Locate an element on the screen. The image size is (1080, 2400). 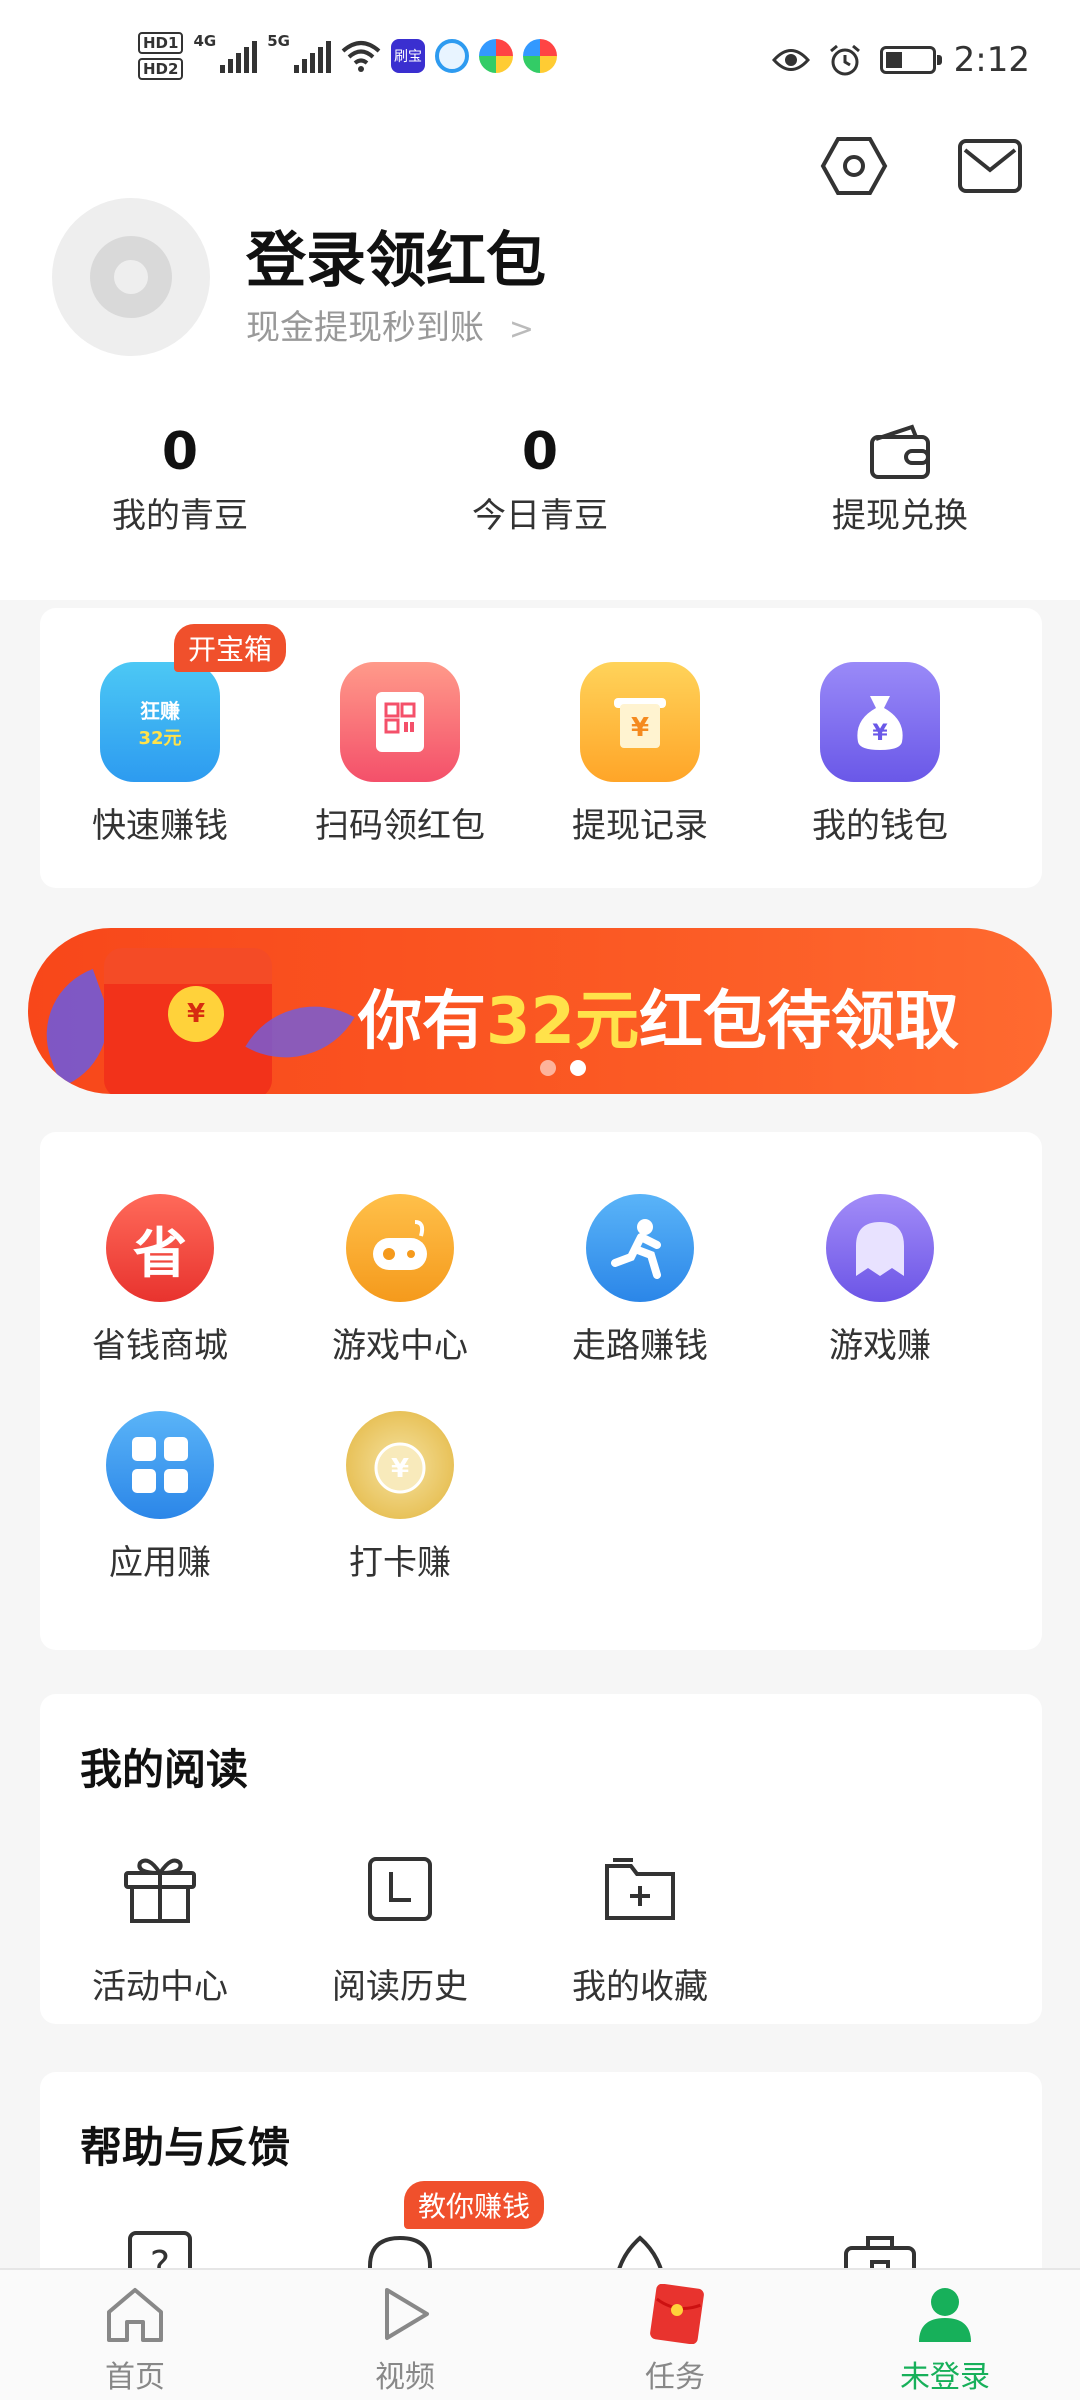
service-game-earn: 游戏赚 is located at coordinates (880, 1280).